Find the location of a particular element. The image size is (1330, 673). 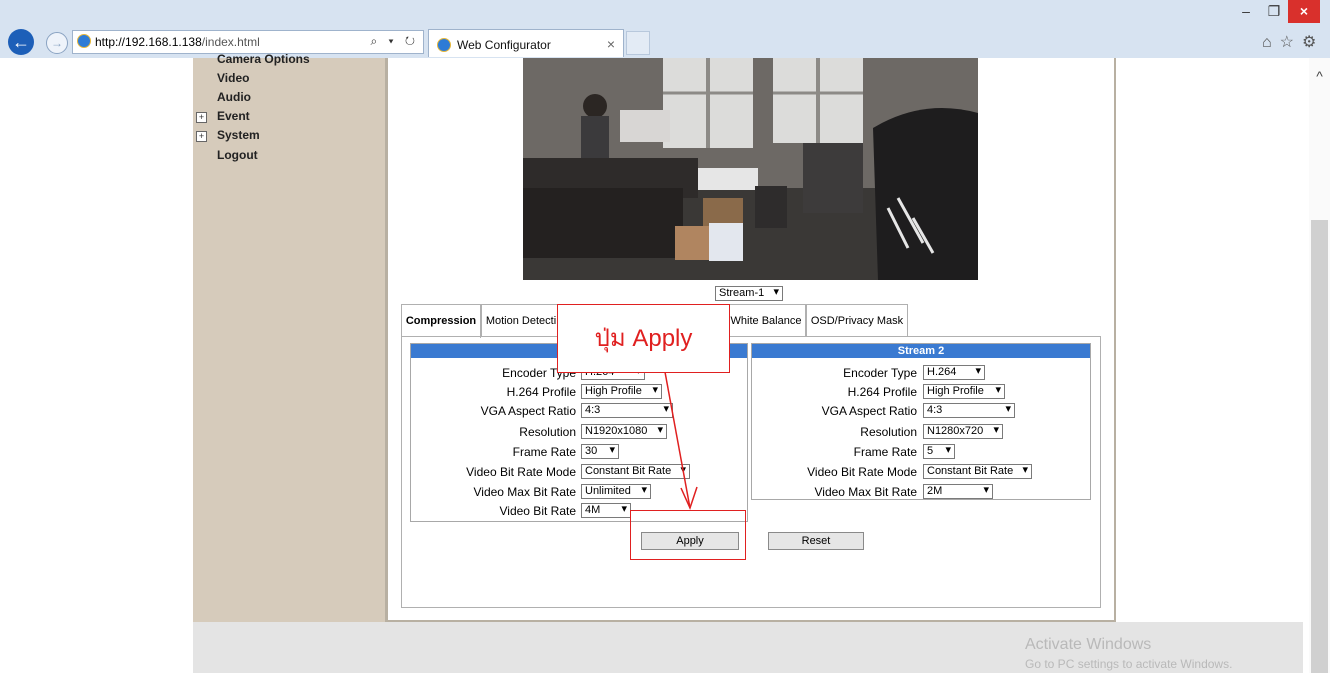

select-value: Unlimited is located at coordinates (608, 491).